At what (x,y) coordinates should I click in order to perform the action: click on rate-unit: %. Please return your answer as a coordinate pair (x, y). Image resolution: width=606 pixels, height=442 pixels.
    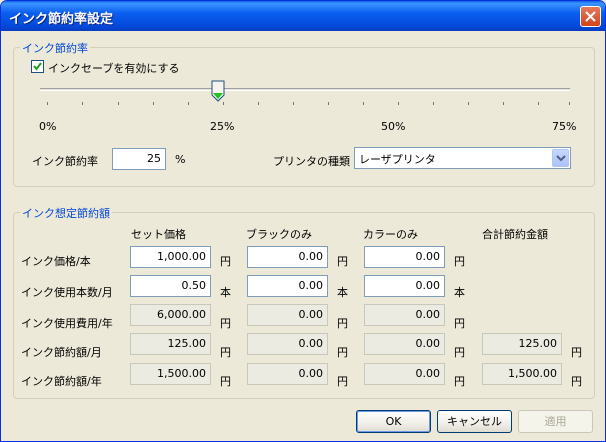
    Looking at the image, I should click on (180, 159).